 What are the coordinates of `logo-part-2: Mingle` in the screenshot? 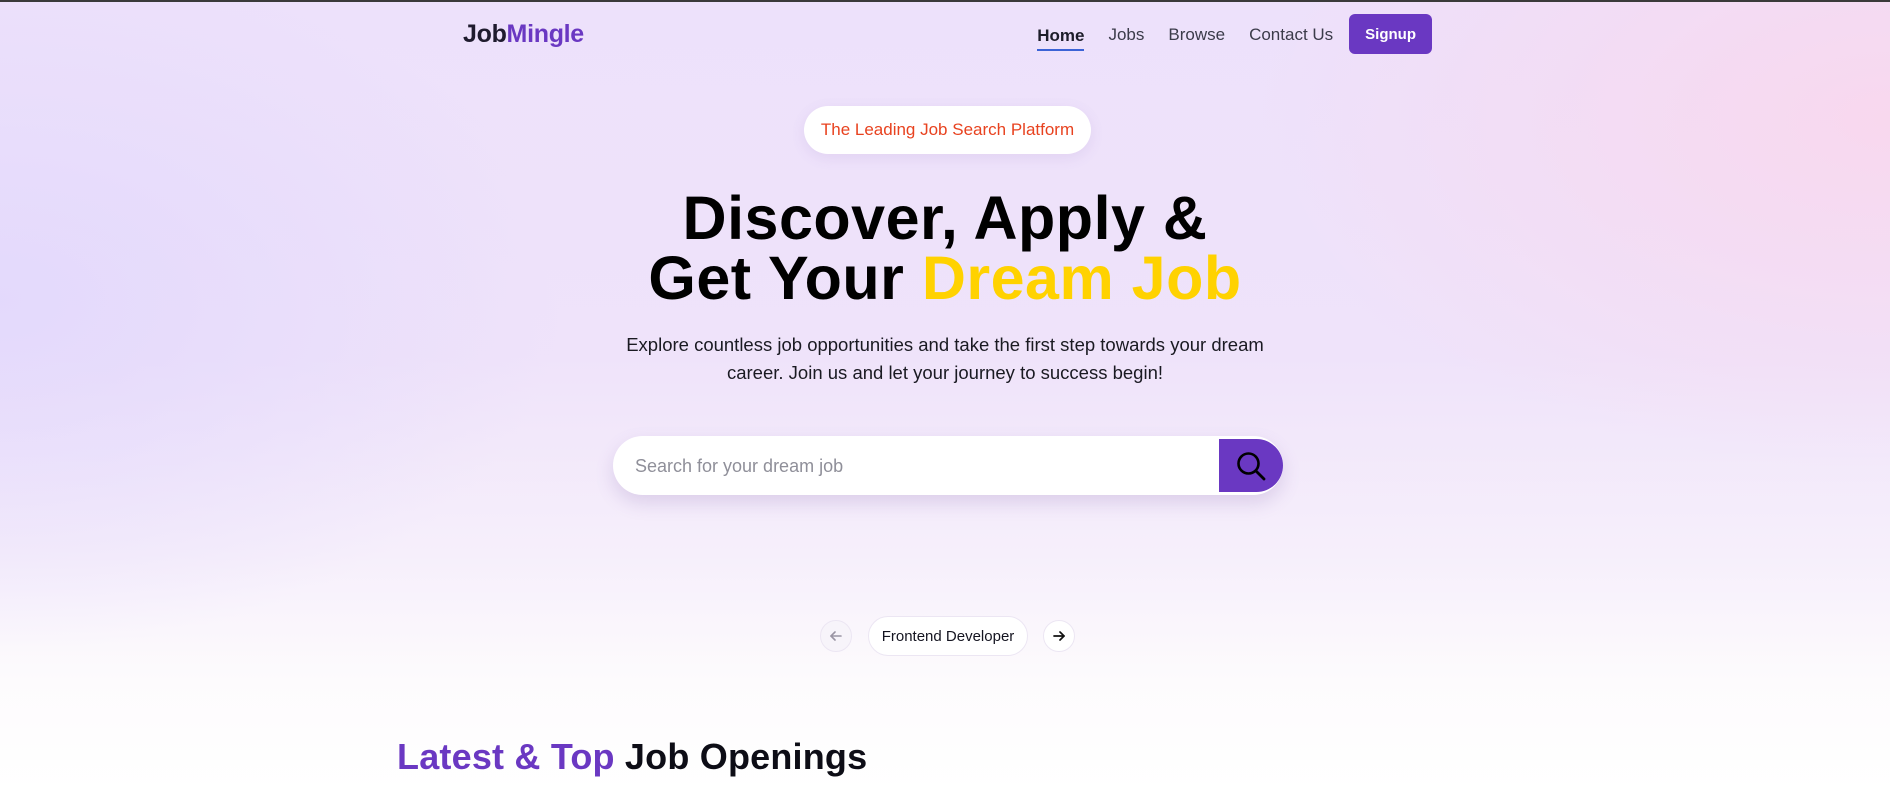 It's located at (545, 34).